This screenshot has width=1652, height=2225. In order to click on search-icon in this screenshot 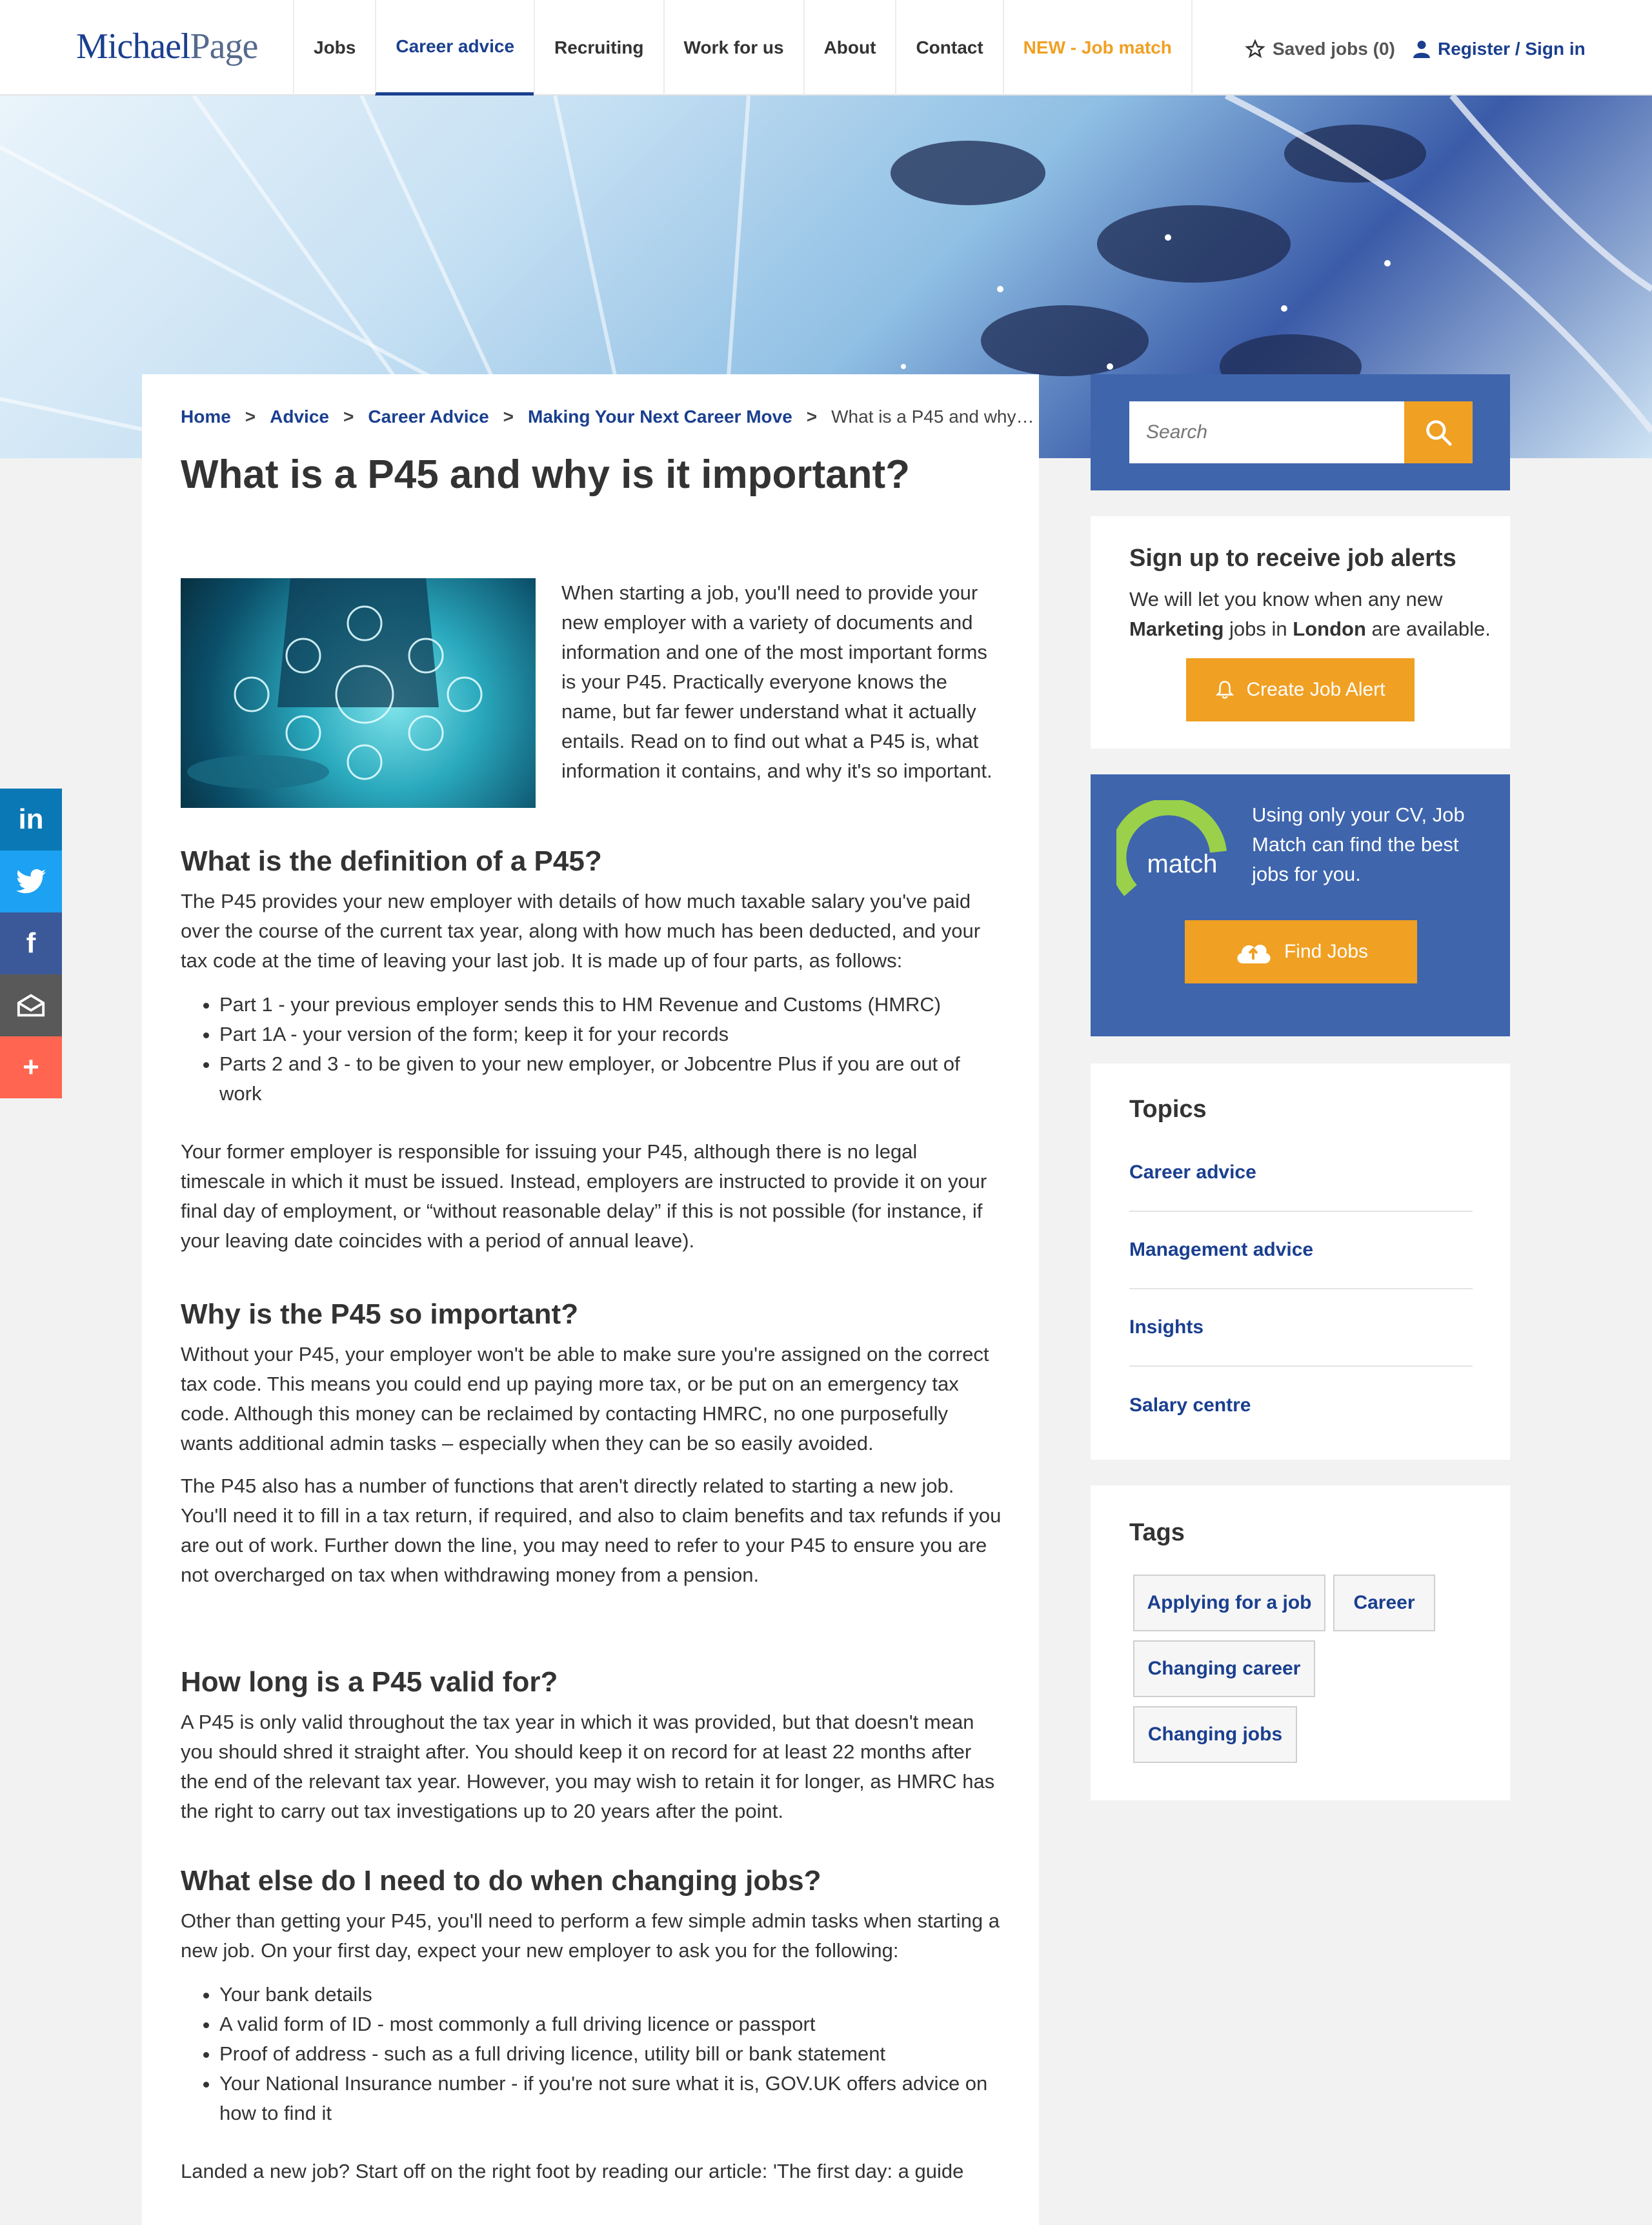, I will do `click(1439, 433)`.